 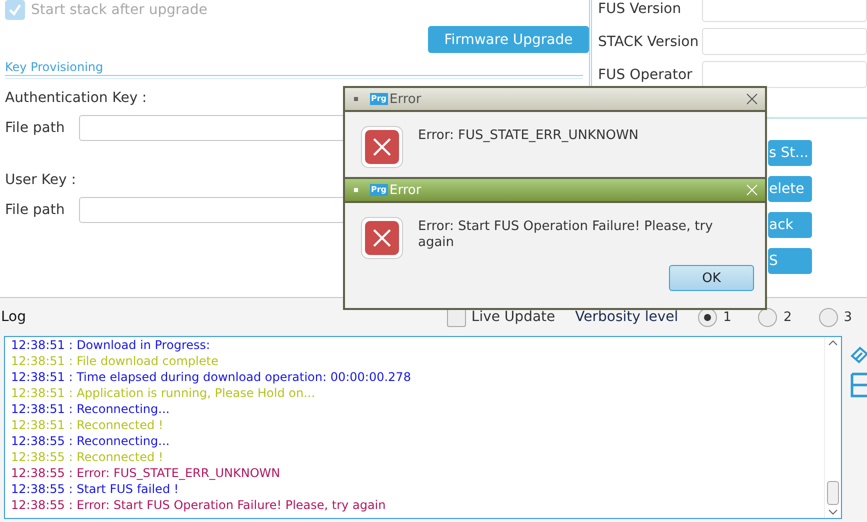 What do you see at coordinates (115, 361) in the screenshot?
I see `log-line: 12:38:51 : File download complete` at bounding box center [115, 361].